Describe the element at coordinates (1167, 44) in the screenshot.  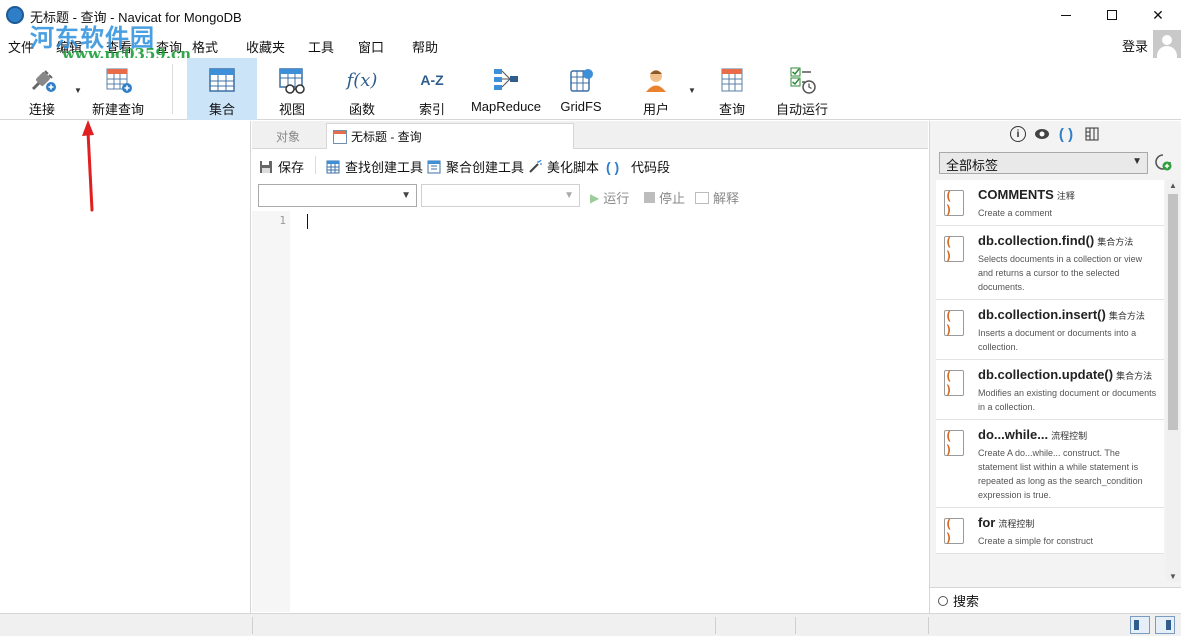
I see `avatar` at that location.